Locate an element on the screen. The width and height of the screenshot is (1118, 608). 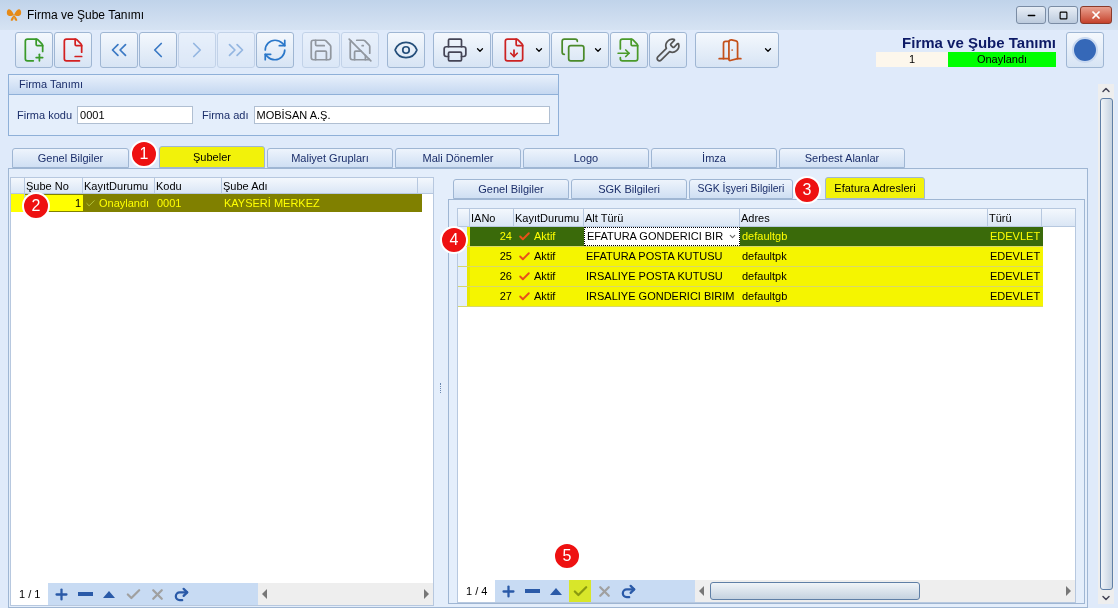
dropdown-field: EFATURA GONDERICI BIR is located at coordinates (662, 236).